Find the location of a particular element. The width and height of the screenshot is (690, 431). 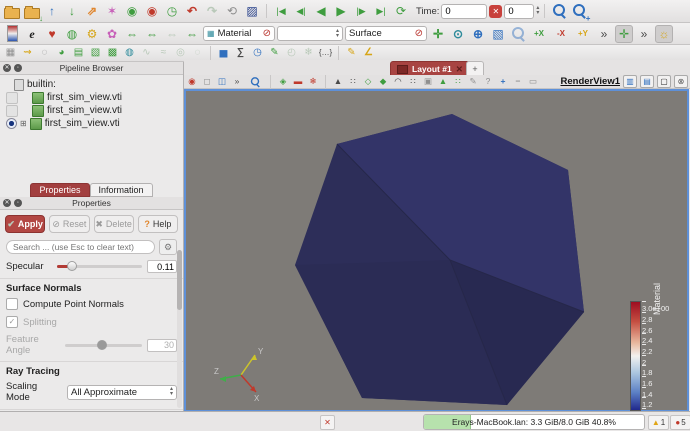

warnings-badge: ▲ 1 is located at coordinates (658, 422).